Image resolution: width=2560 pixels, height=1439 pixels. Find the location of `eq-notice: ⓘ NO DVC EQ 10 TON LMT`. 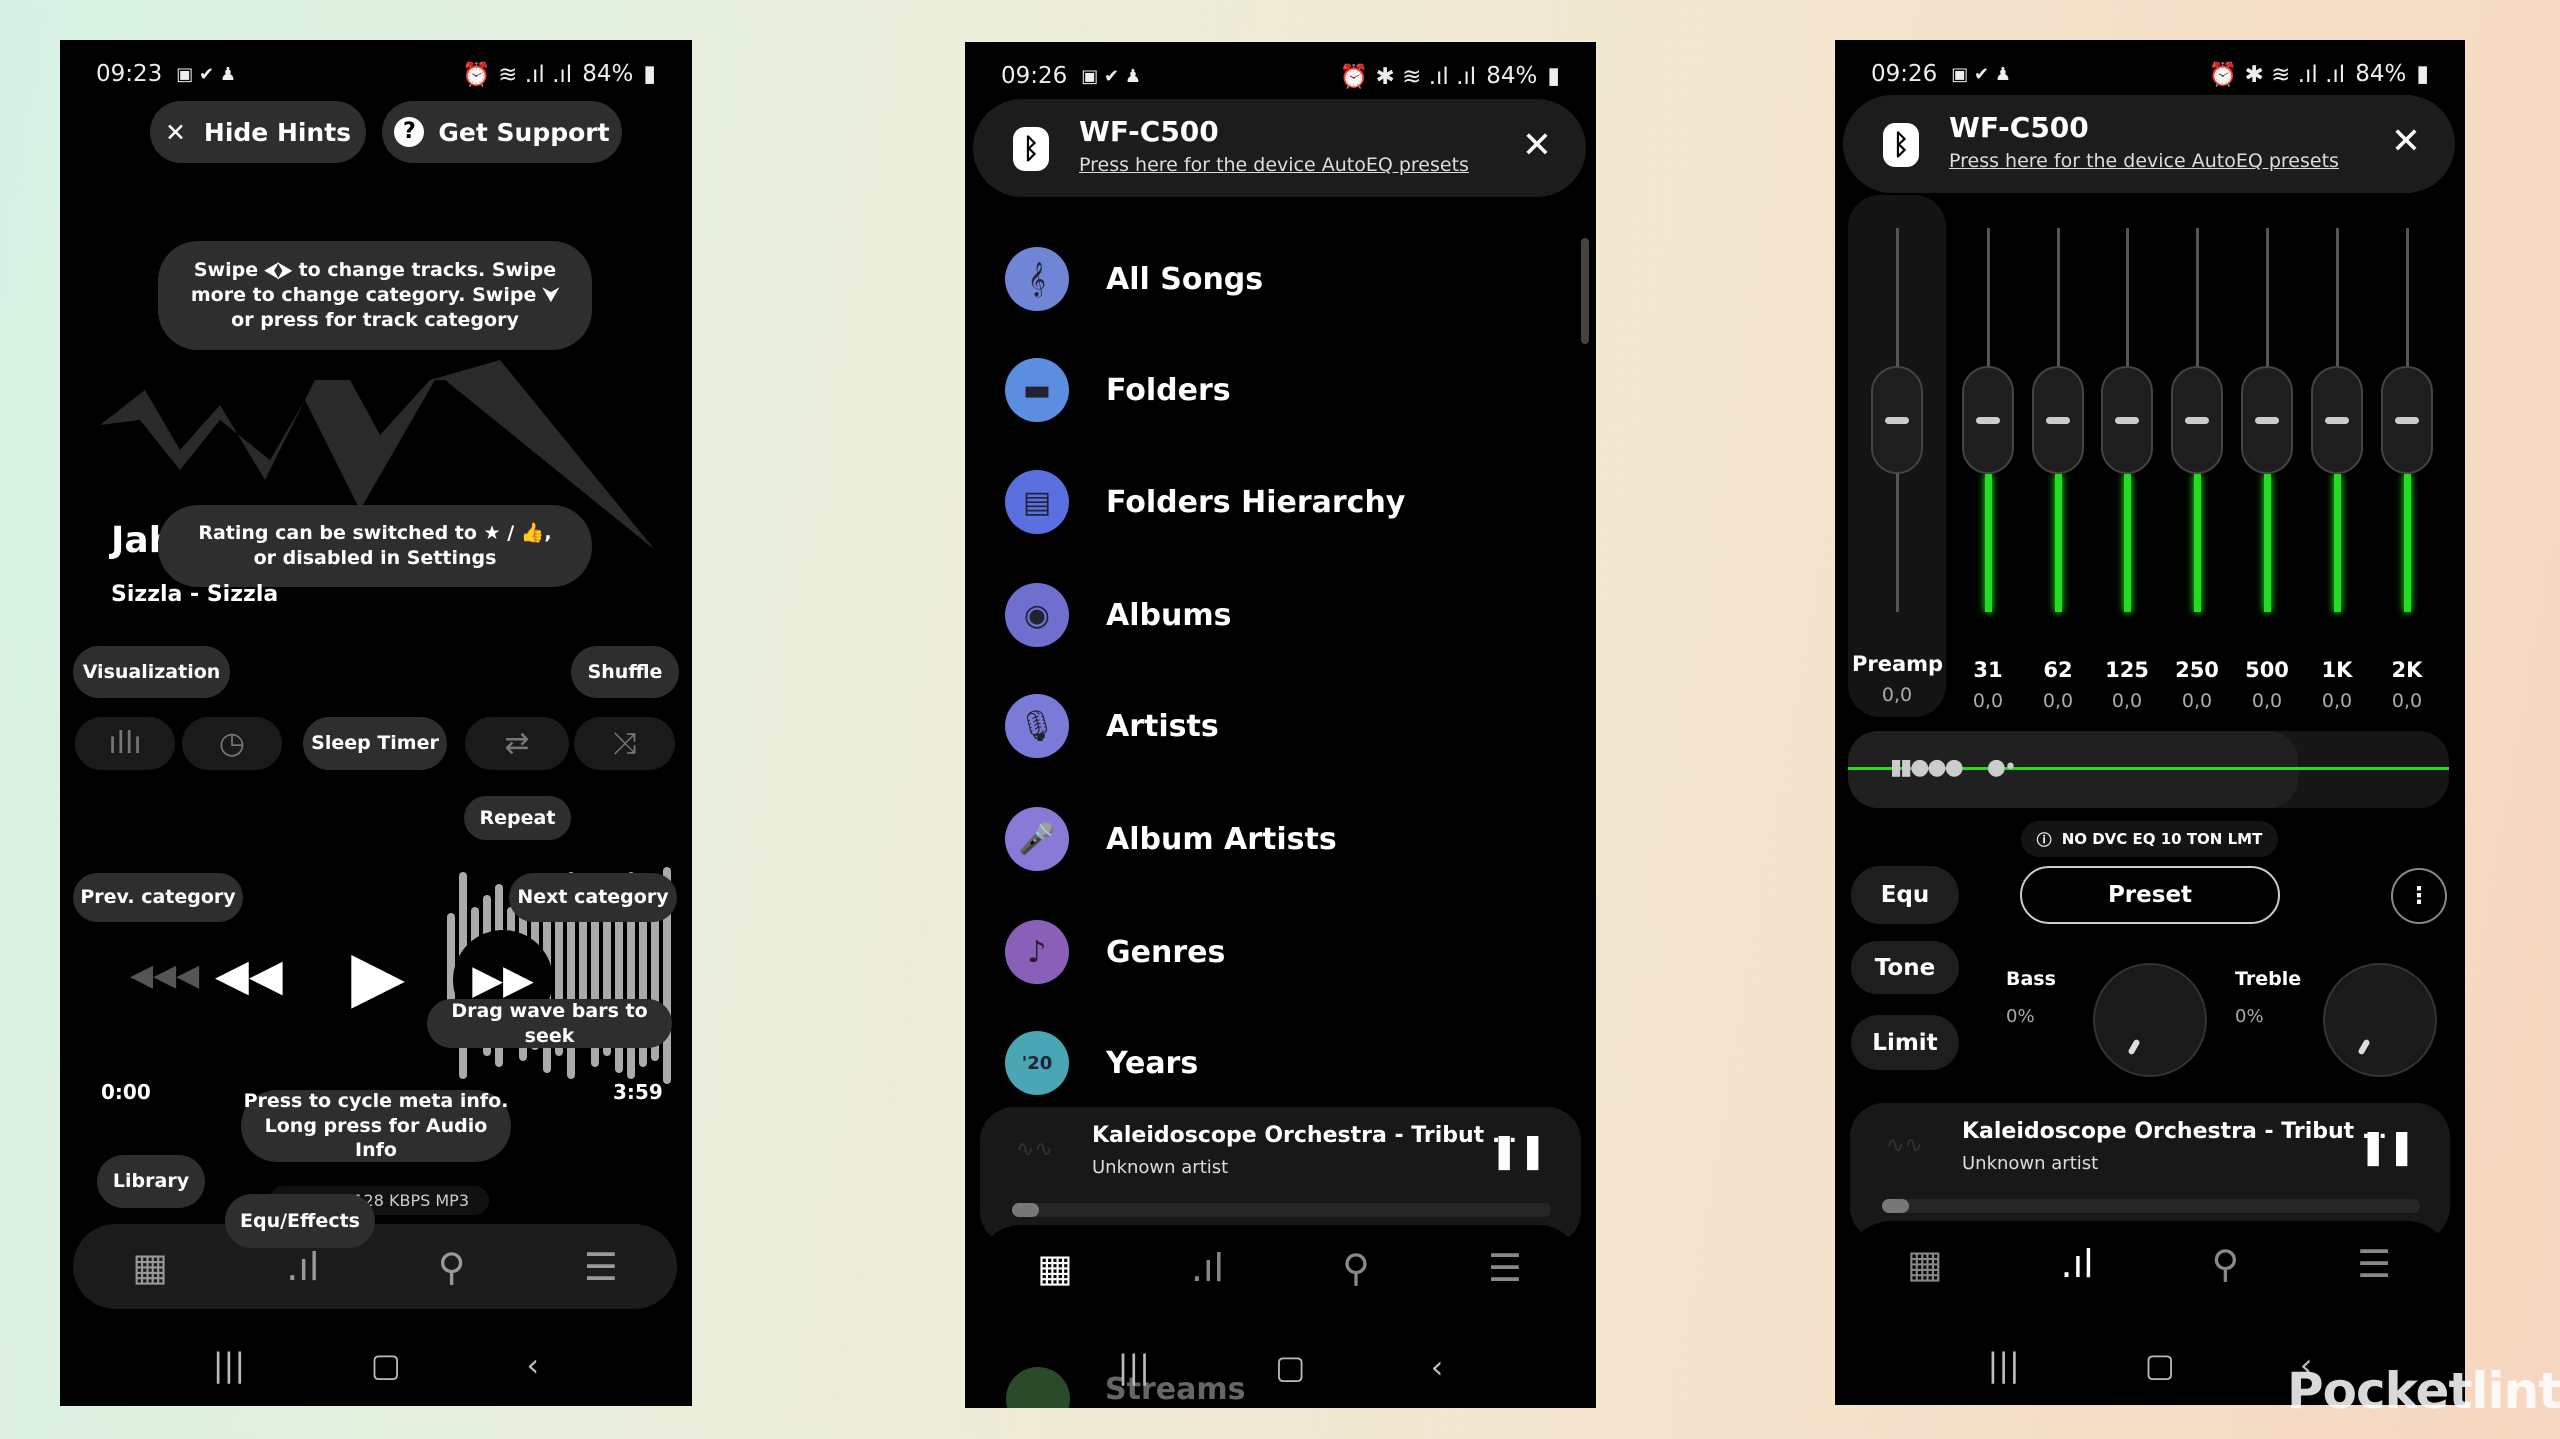

eq-notice: ⓘ NO DVC EQ 10 TON LMT is located at coordinates (2149, 839).